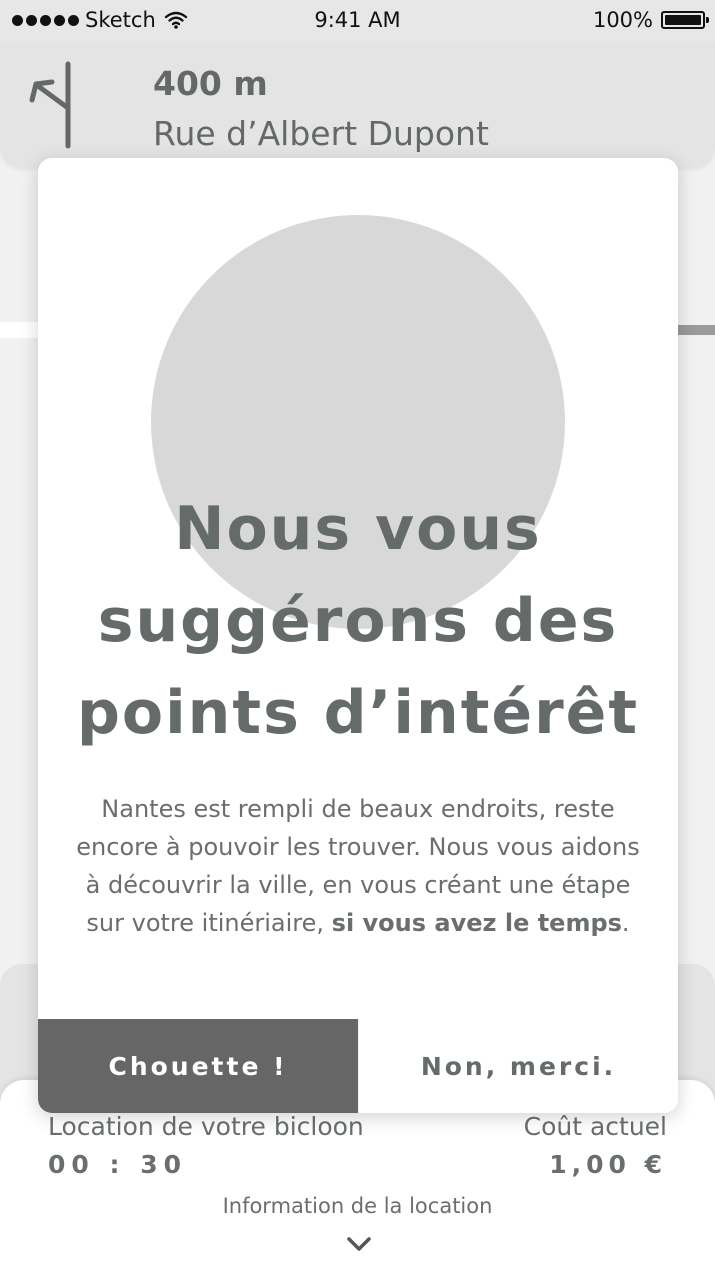 This screenshot has height=1270, width=715. I want to click on battery-icon, so click(685, 20).